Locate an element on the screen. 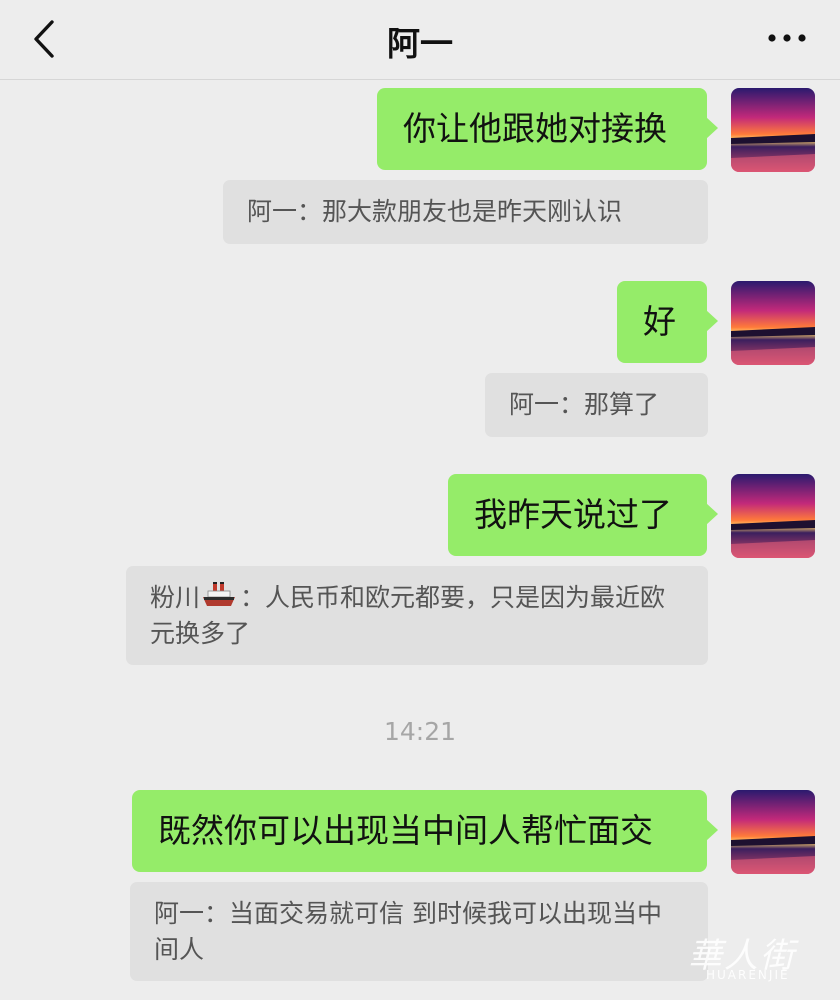  sent-message-bubble: 我昨天说过了 is located at coordinates (583, 515).